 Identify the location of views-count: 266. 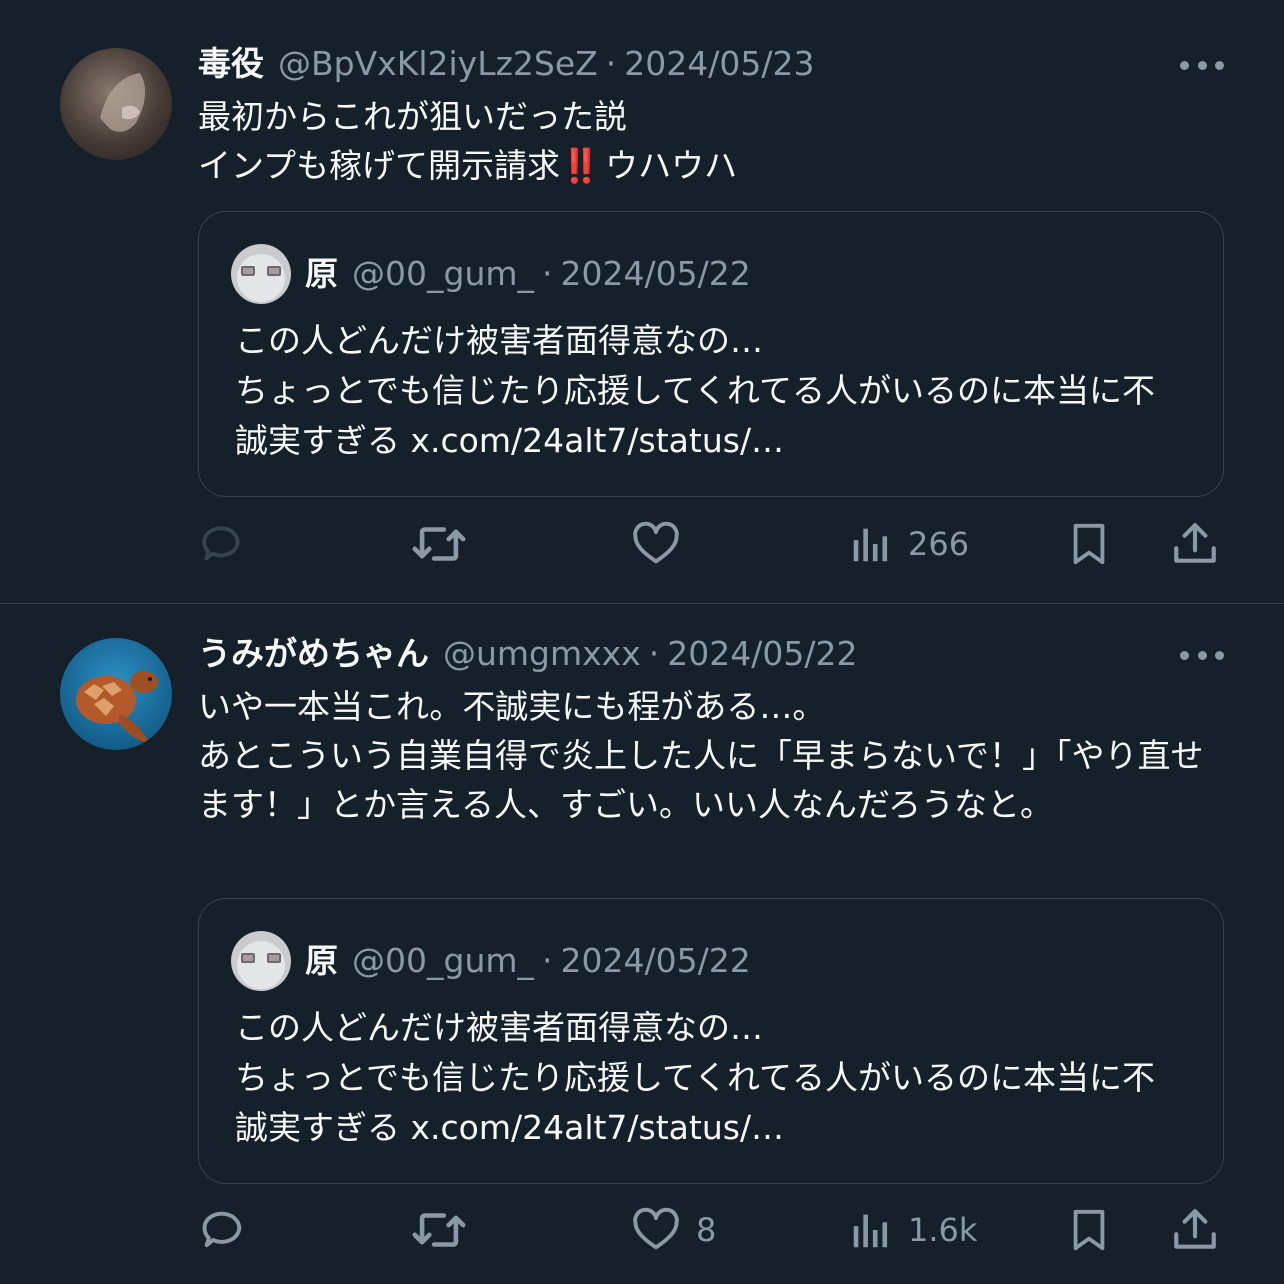
(939, 544).